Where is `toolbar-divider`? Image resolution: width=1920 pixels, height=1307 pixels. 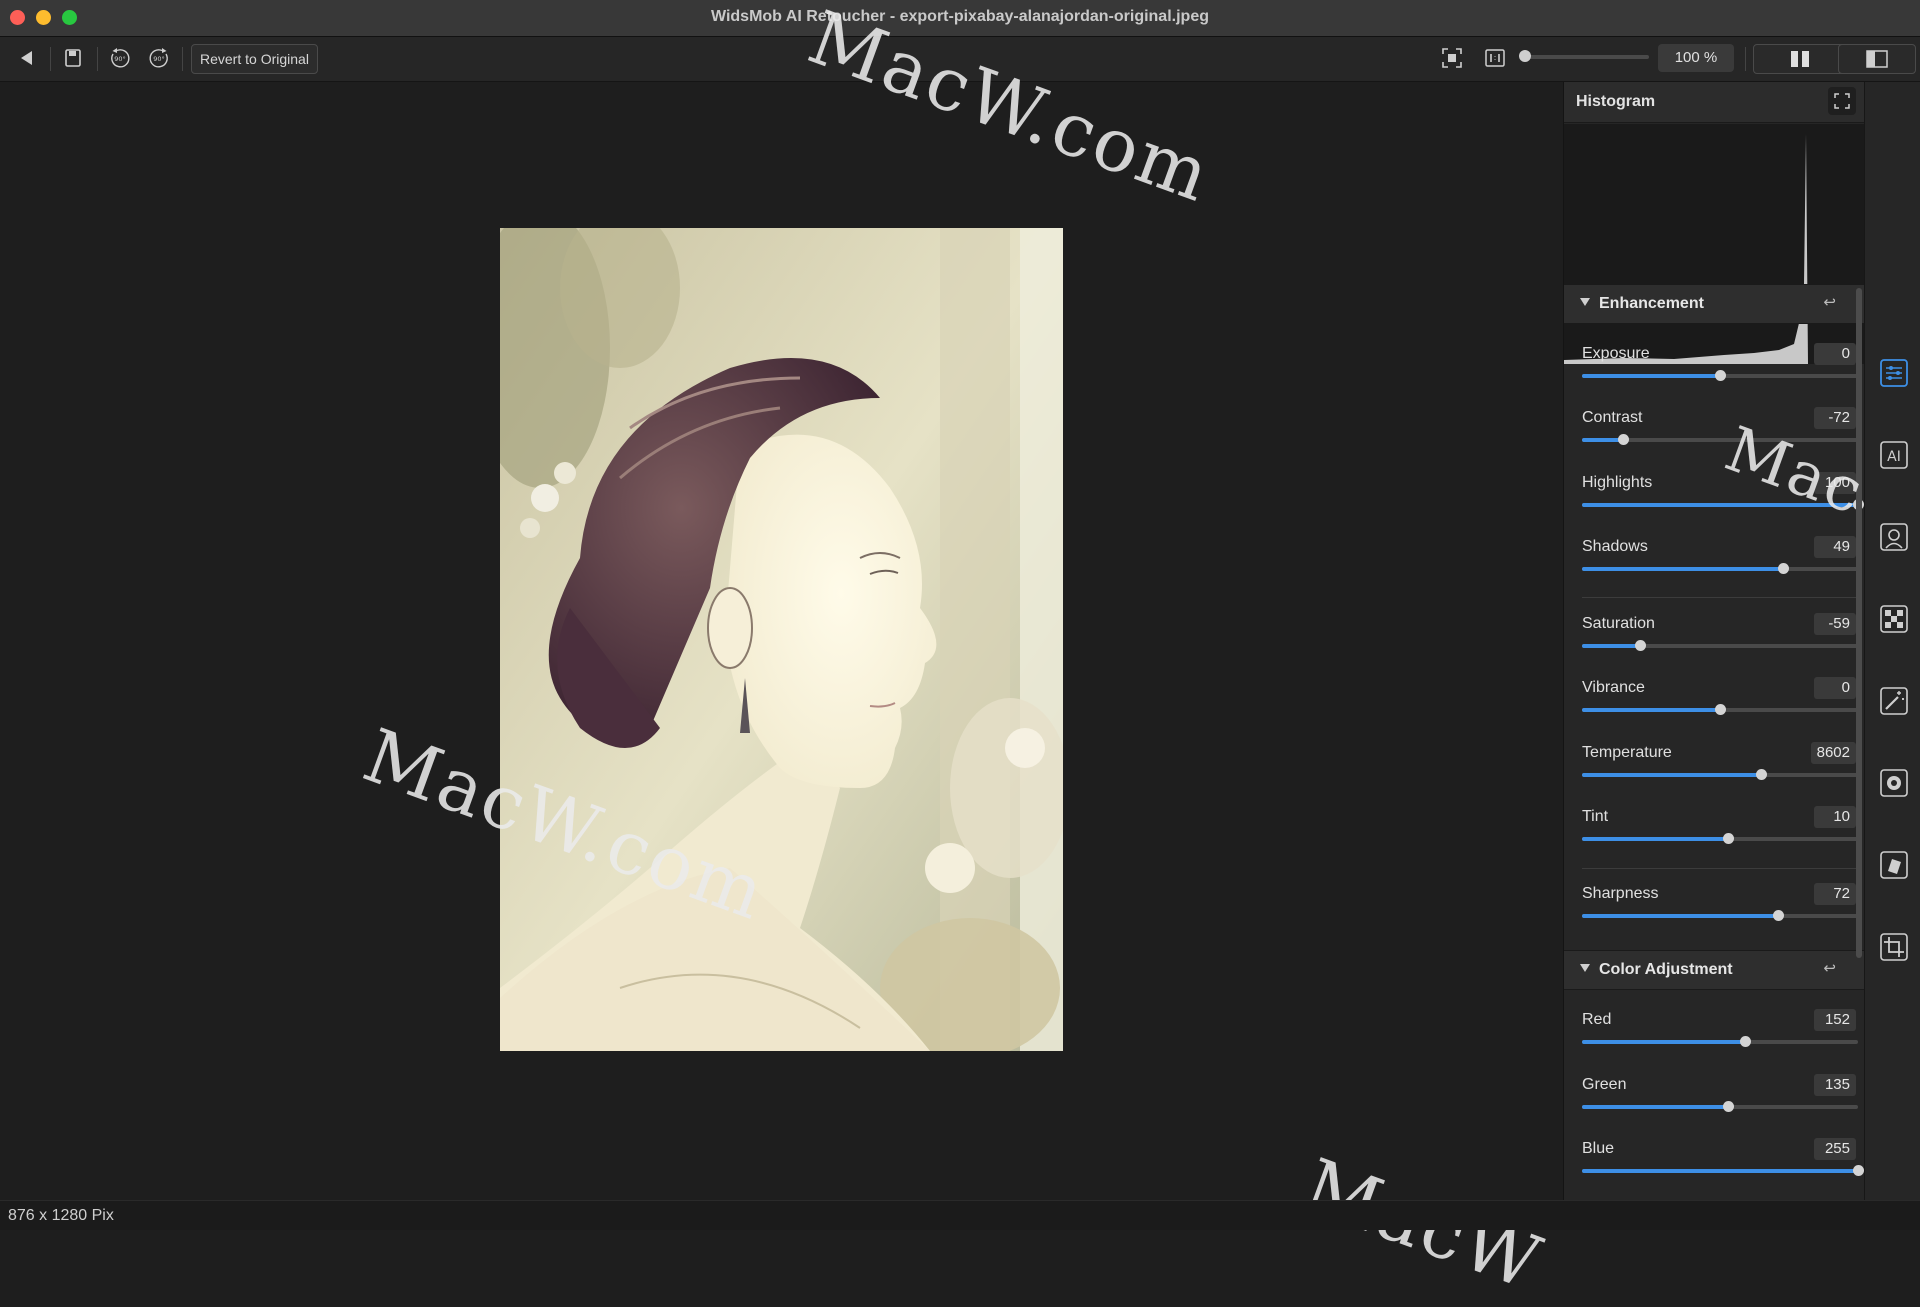
toolbar-divider is located at coordinates (1745, 59).